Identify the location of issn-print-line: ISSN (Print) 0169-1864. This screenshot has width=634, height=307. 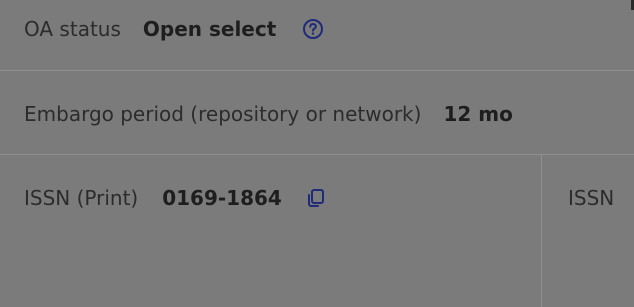
(176, 198).